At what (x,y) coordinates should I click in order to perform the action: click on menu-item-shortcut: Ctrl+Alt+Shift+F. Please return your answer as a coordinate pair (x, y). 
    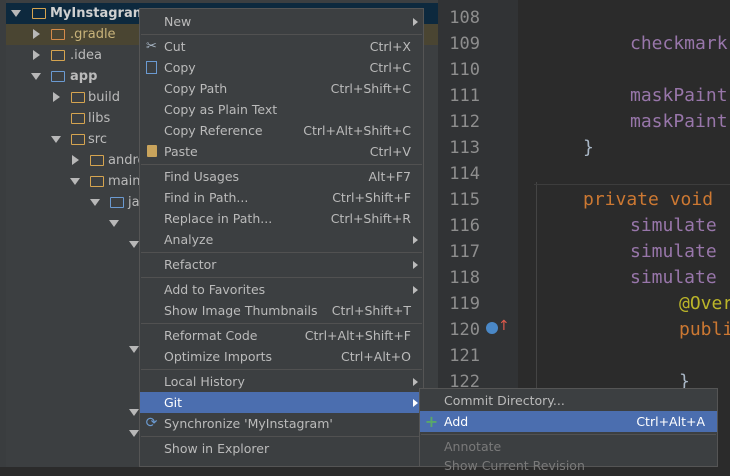
    Looking at the image, I should click on (357, 335).